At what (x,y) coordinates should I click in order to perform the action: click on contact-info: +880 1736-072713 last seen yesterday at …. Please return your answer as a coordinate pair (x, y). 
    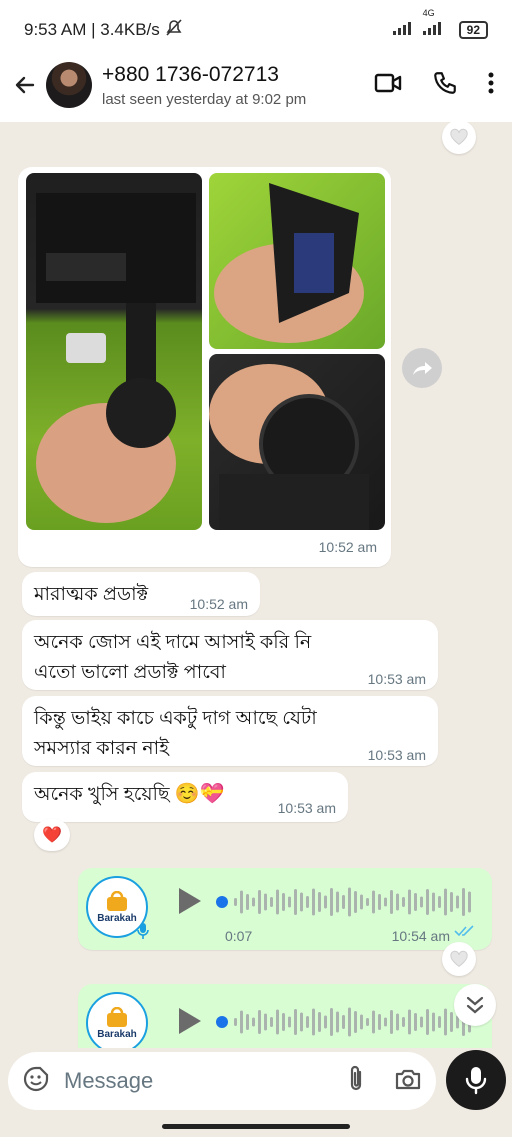
    Looking at the image, I should click on (204, 85).